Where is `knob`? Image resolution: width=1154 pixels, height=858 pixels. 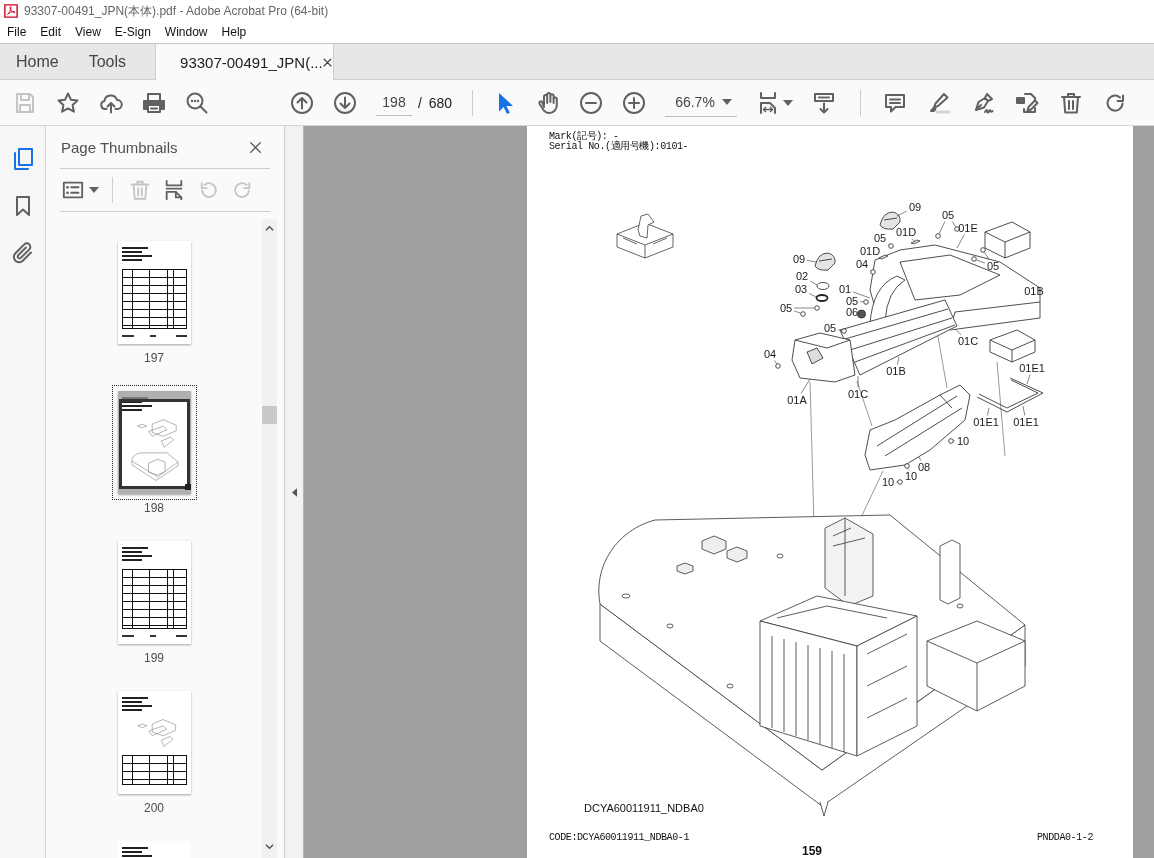
knob is located at coordinates (861, 314).